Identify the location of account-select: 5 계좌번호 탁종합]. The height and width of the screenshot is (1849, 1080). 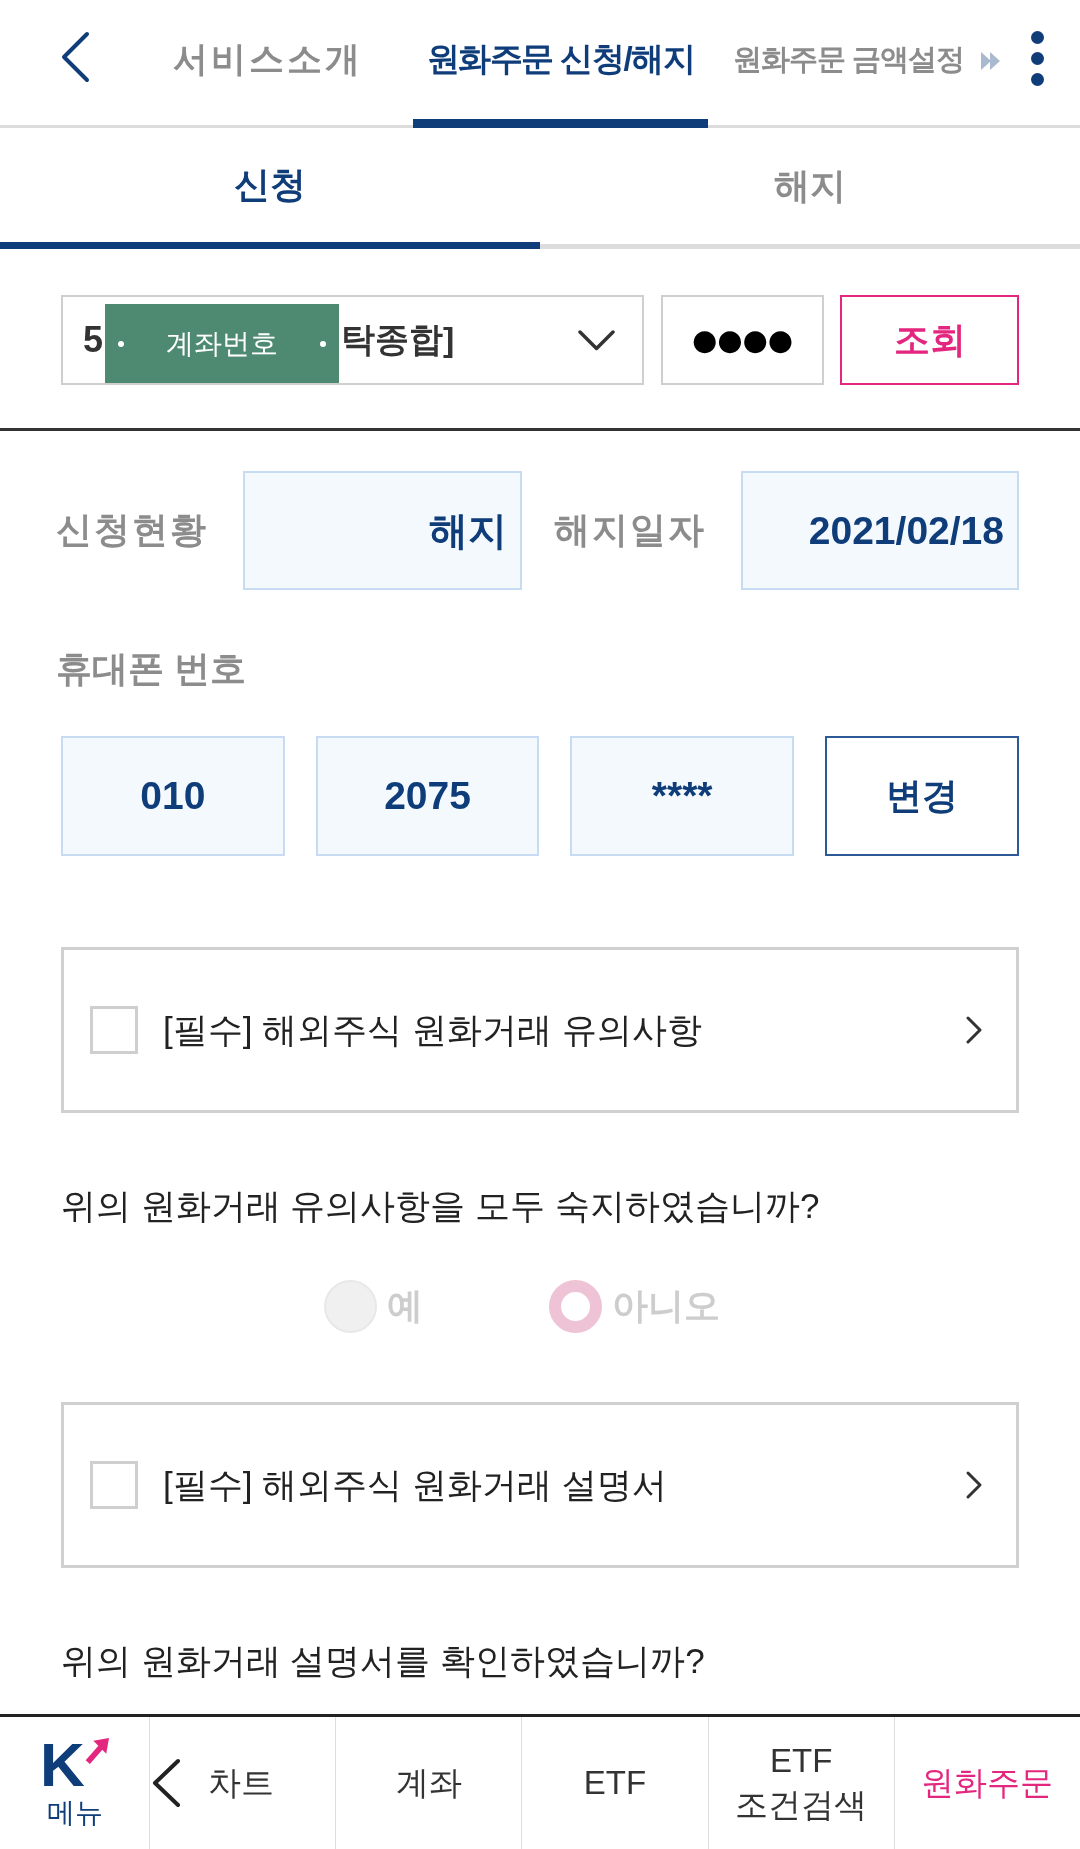
(352, 340).